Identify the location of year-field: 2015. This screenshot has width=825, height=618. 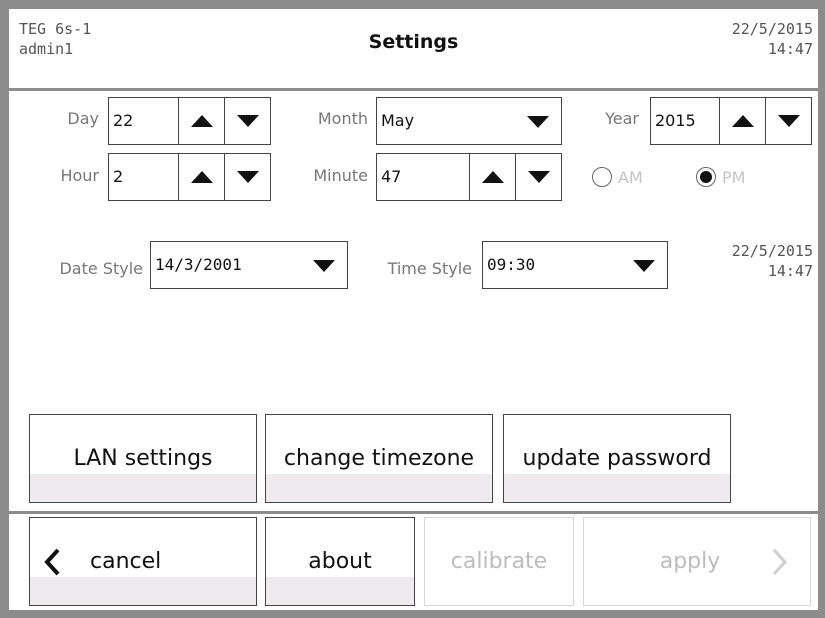
(685, 121).